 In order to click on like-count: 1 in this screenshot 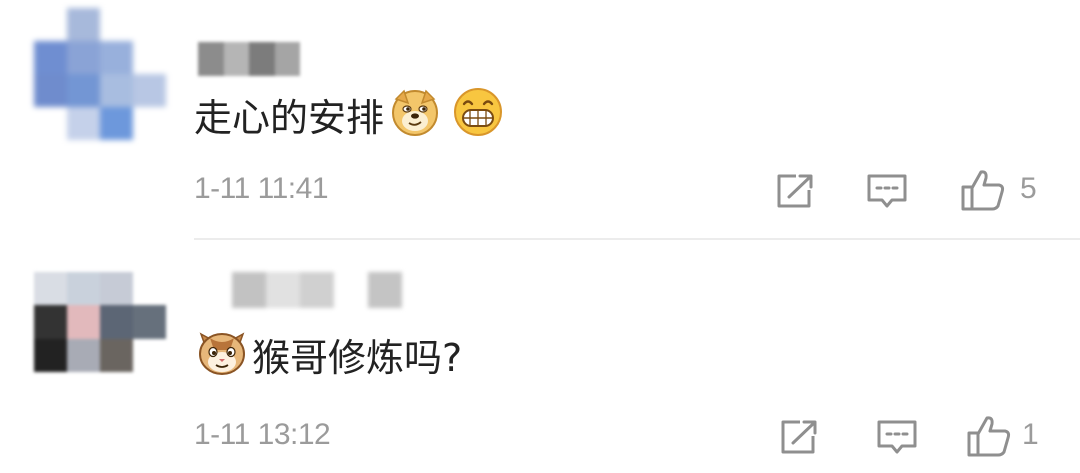, I will do `click(1030, 434)`.